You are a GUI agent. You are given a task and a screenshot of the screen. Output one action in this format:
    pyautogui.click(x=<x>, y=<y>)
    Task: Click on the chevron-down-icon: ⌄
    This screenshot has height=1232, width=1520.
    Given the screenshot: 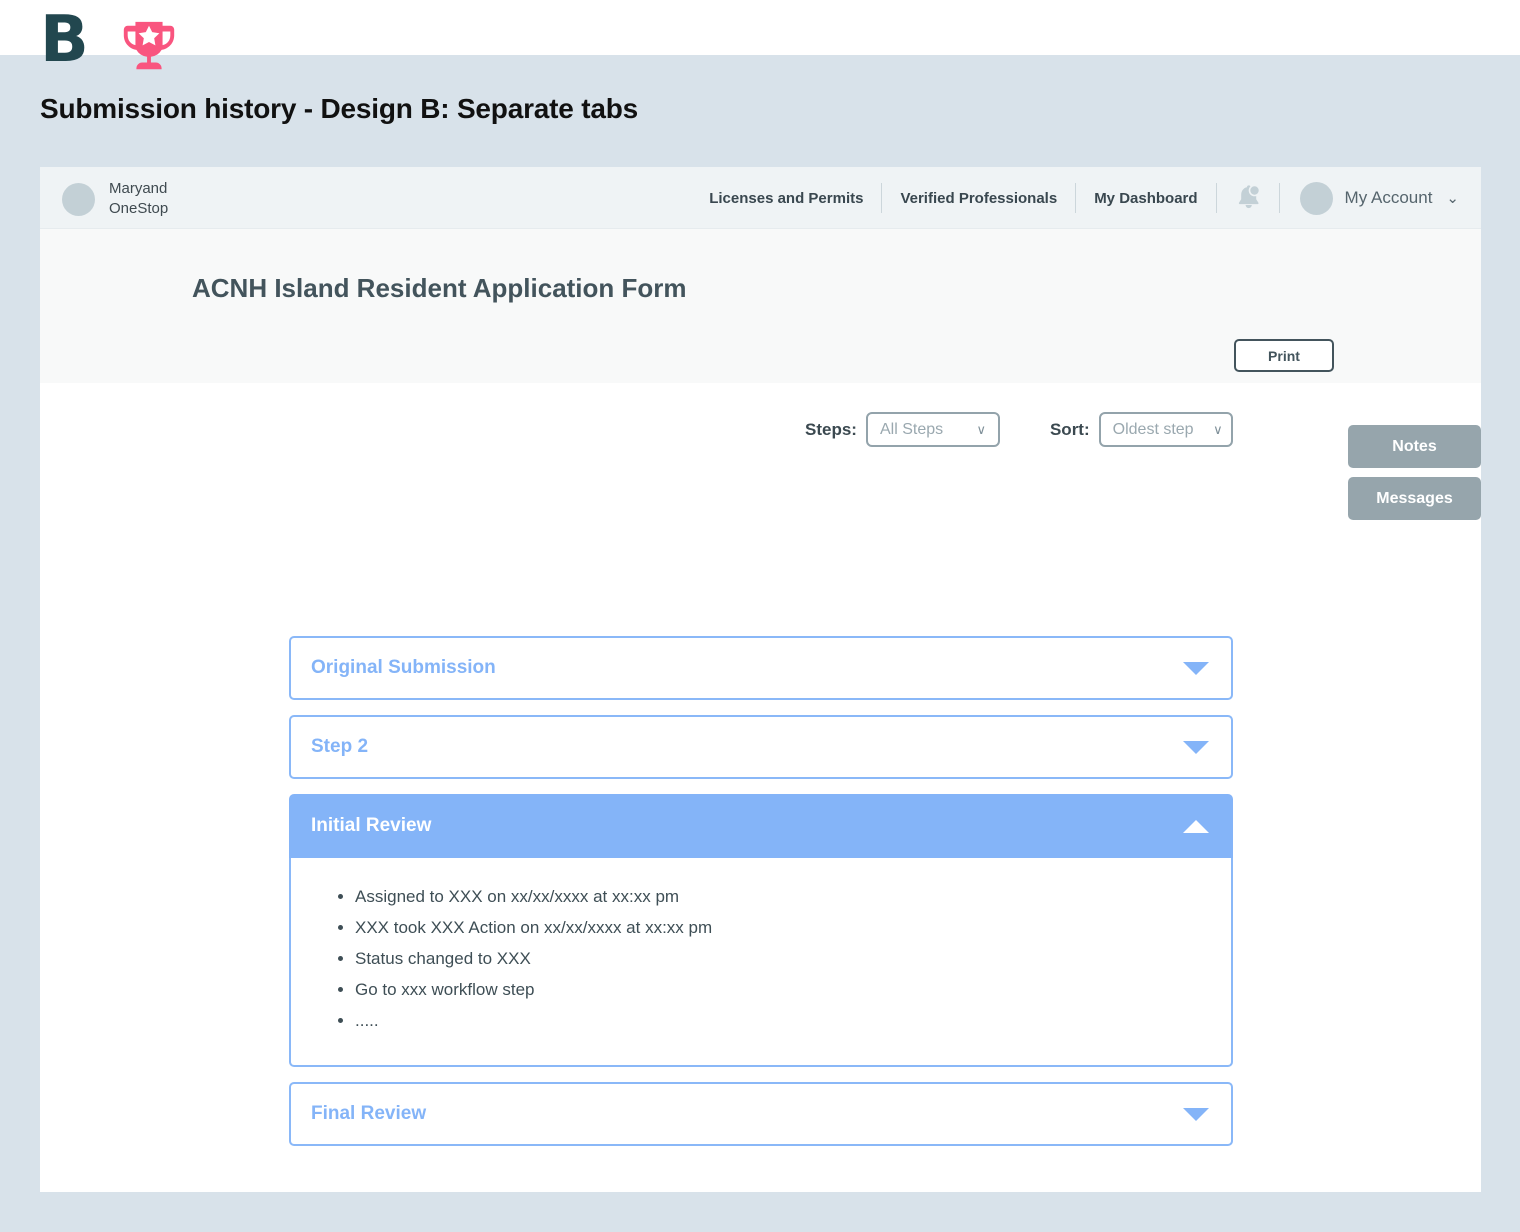 What is the action you would take?
    pyautogui.click(x=1452, y=198)
    